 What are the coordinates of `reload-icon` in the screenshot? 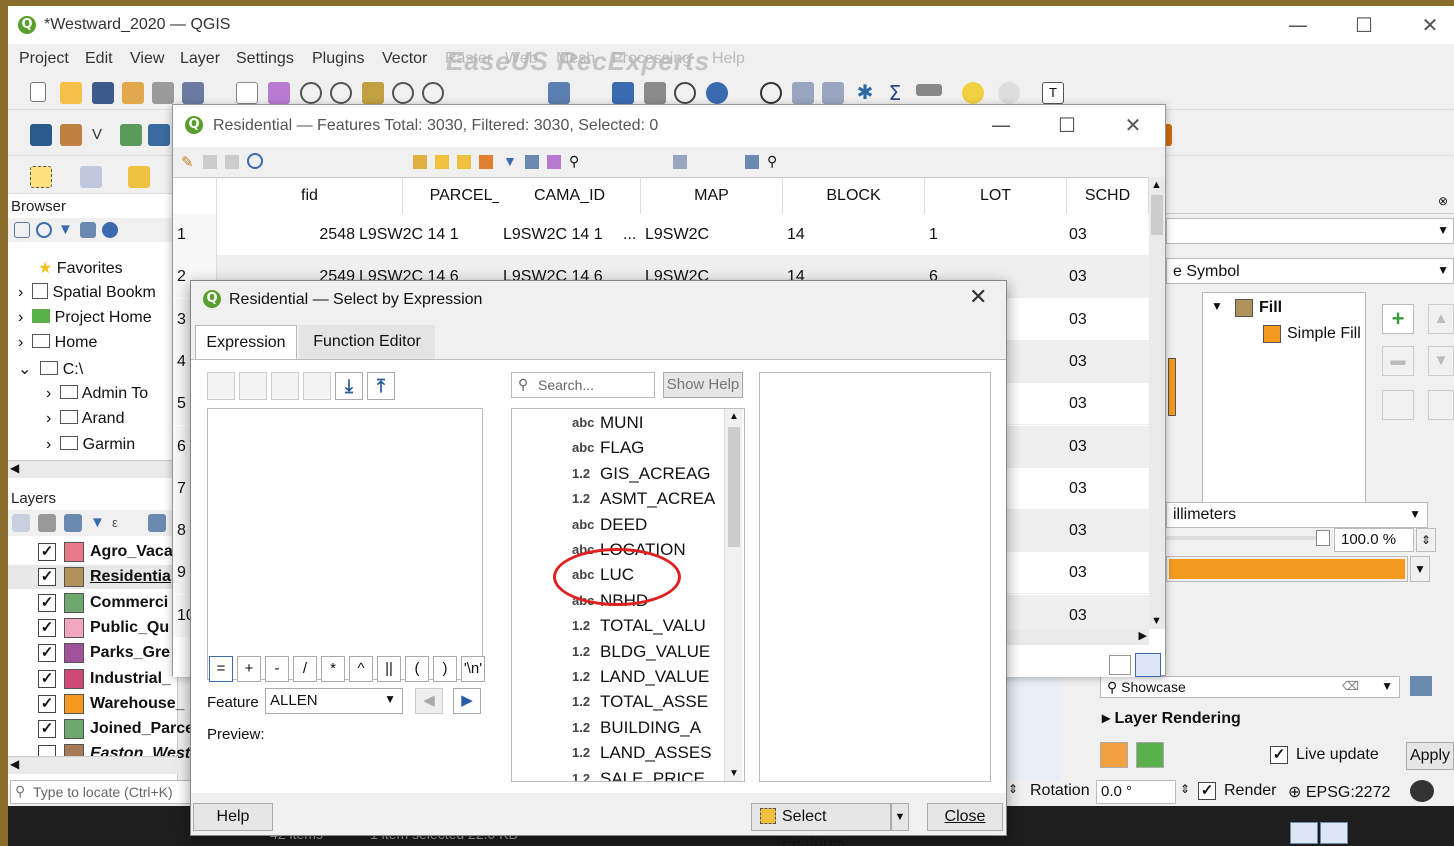 It's located at (255, 161).